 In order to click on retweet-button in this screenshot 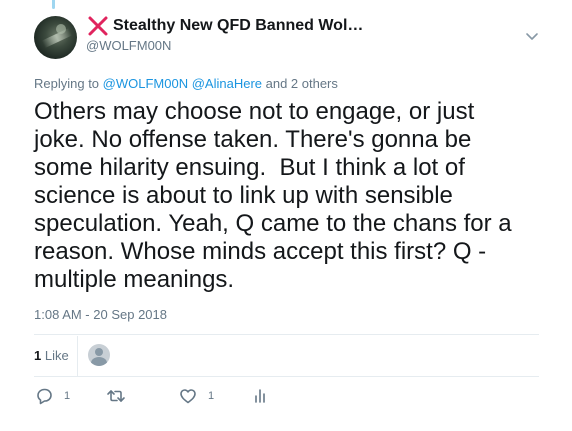, I will do `click(121, 396)`.